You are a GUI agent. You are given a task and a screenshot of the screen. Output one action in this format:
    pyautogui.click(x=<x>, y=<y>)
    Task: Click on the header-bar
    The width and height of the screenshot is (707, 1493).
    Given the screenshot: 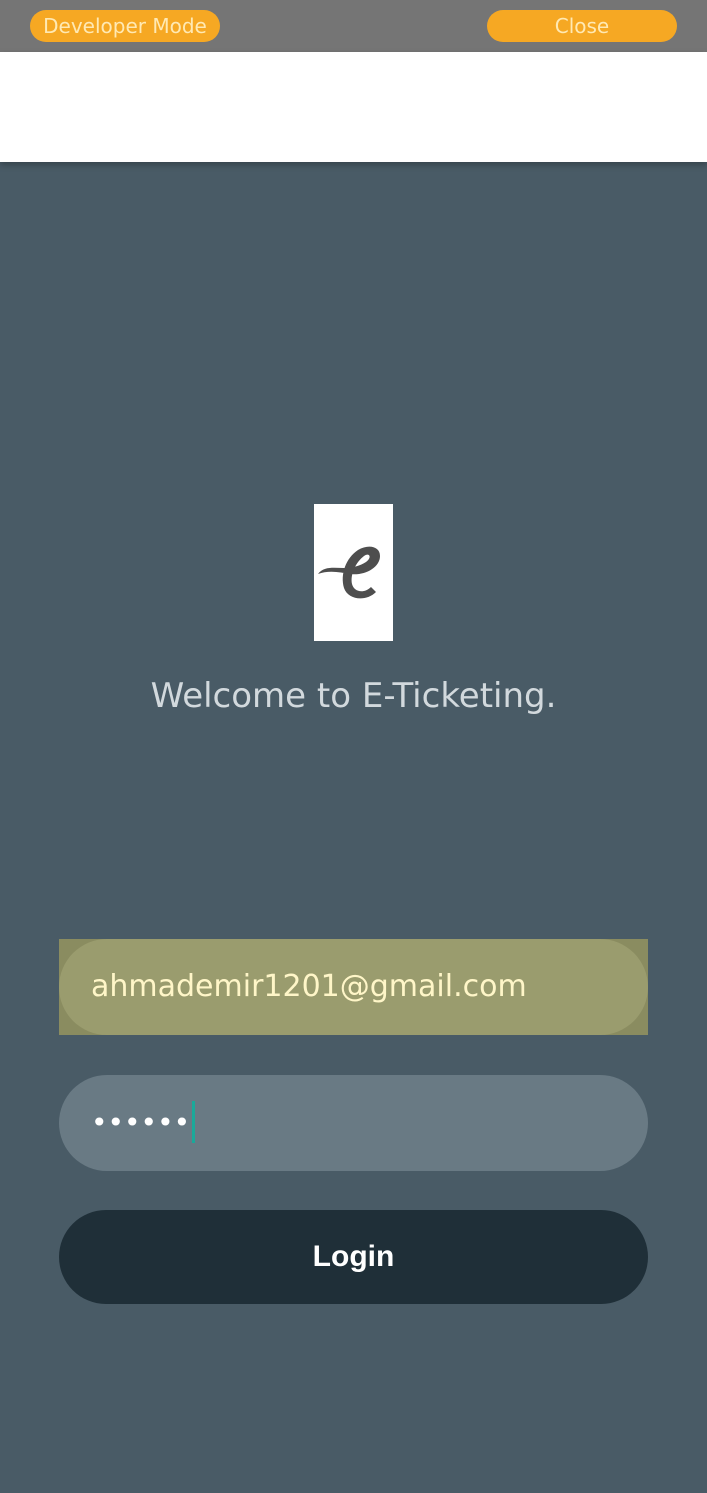 What is the action you would take?
    pyautogui.click(x=353, y=107)
    